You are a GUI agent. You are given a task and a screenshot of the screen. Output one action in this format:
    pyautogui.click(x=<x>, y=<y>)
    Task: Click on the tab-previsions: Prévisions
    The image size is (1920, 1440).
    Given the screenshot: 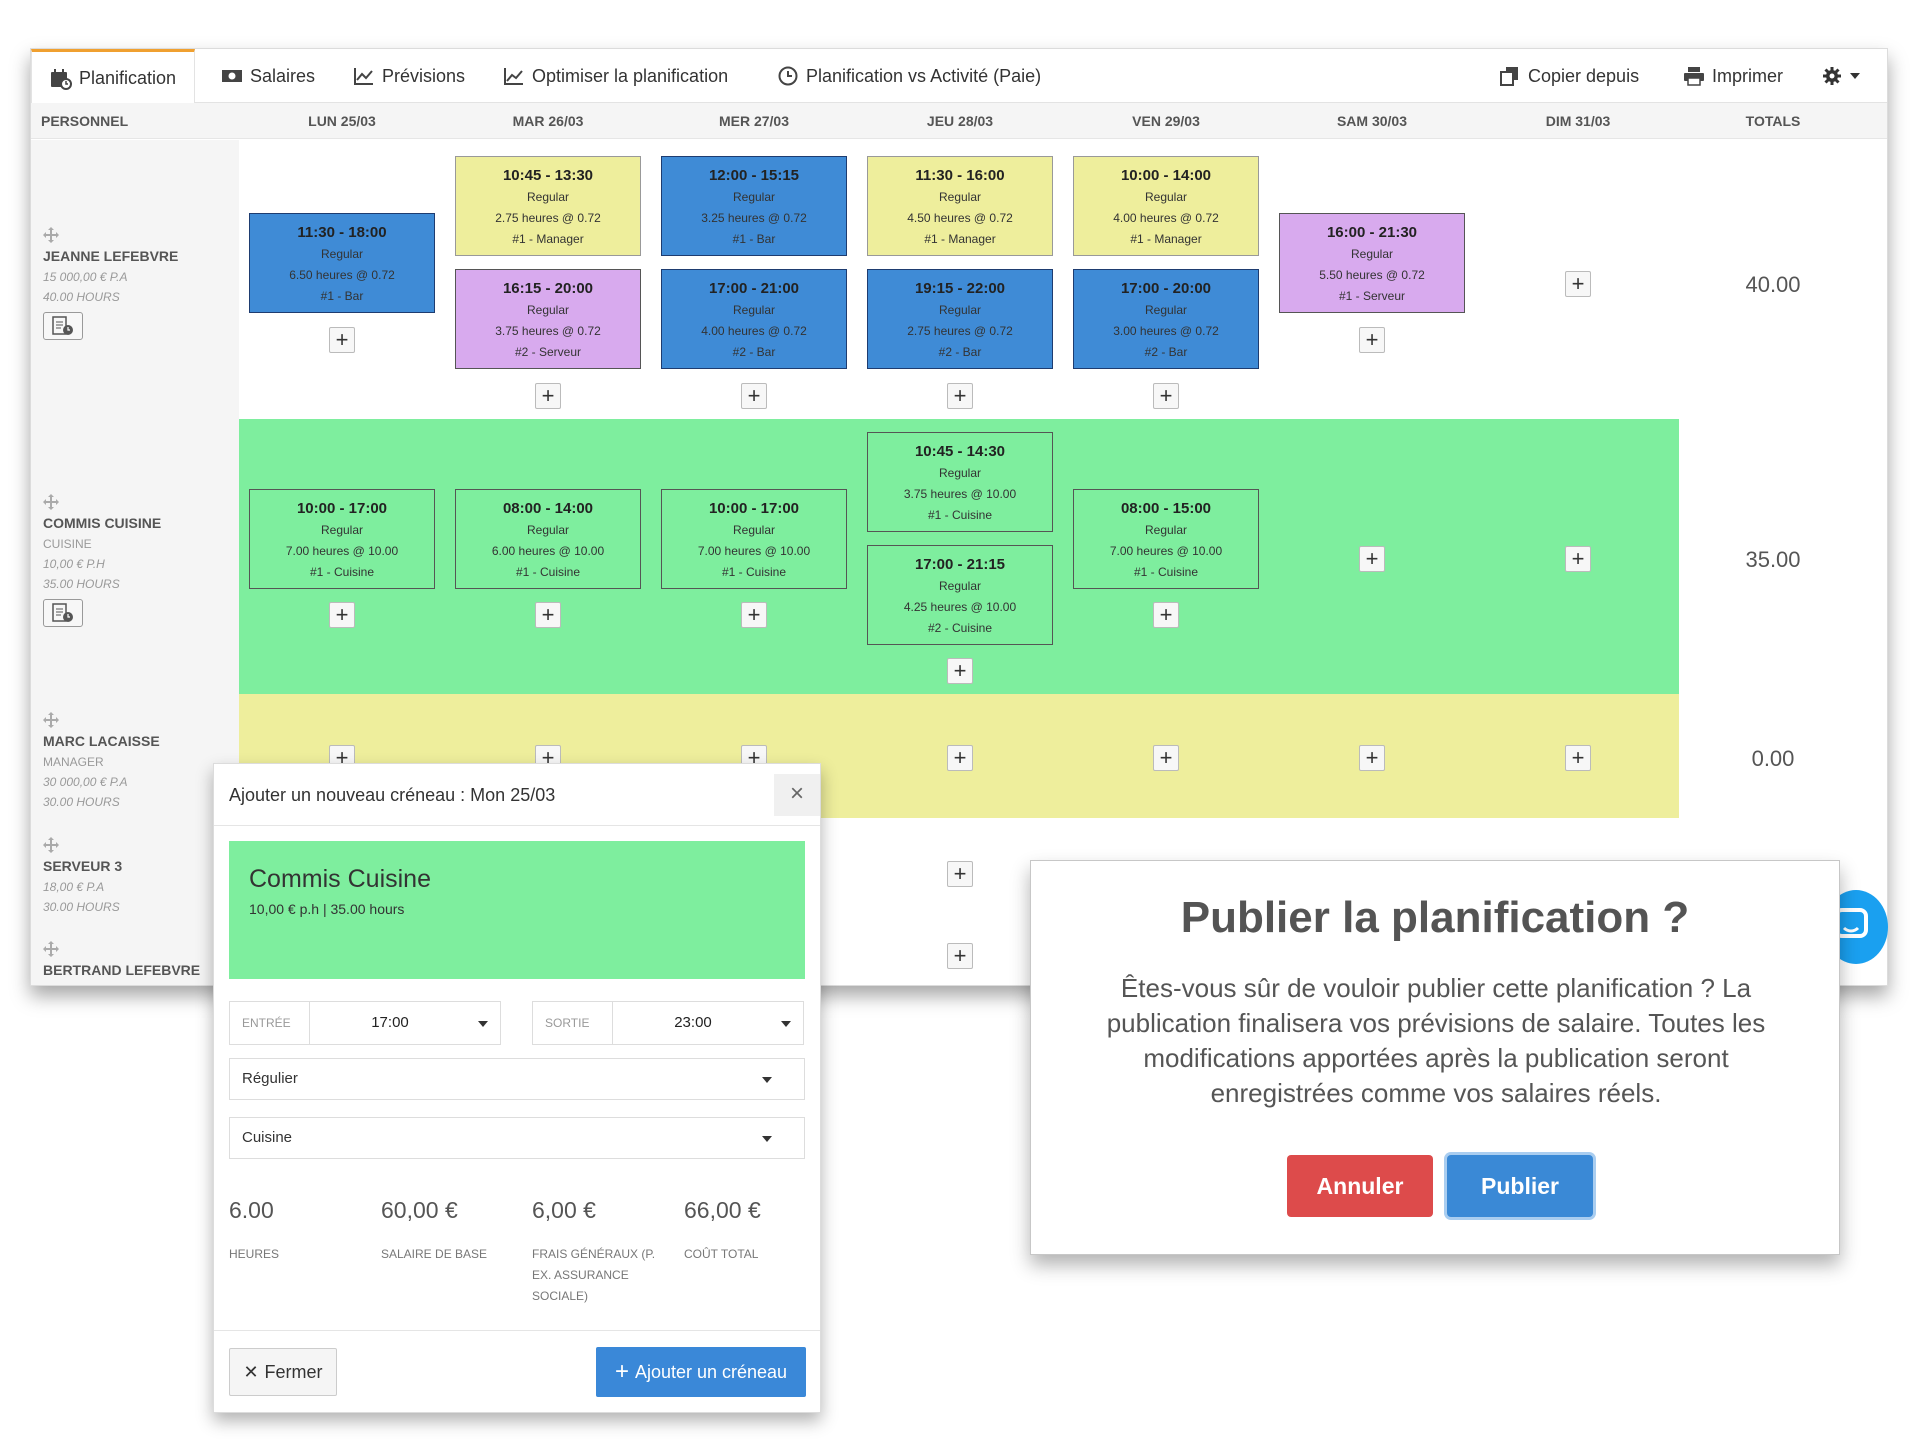 What is the action you would take?
    pyautogui.click(x=409, y=76)
    